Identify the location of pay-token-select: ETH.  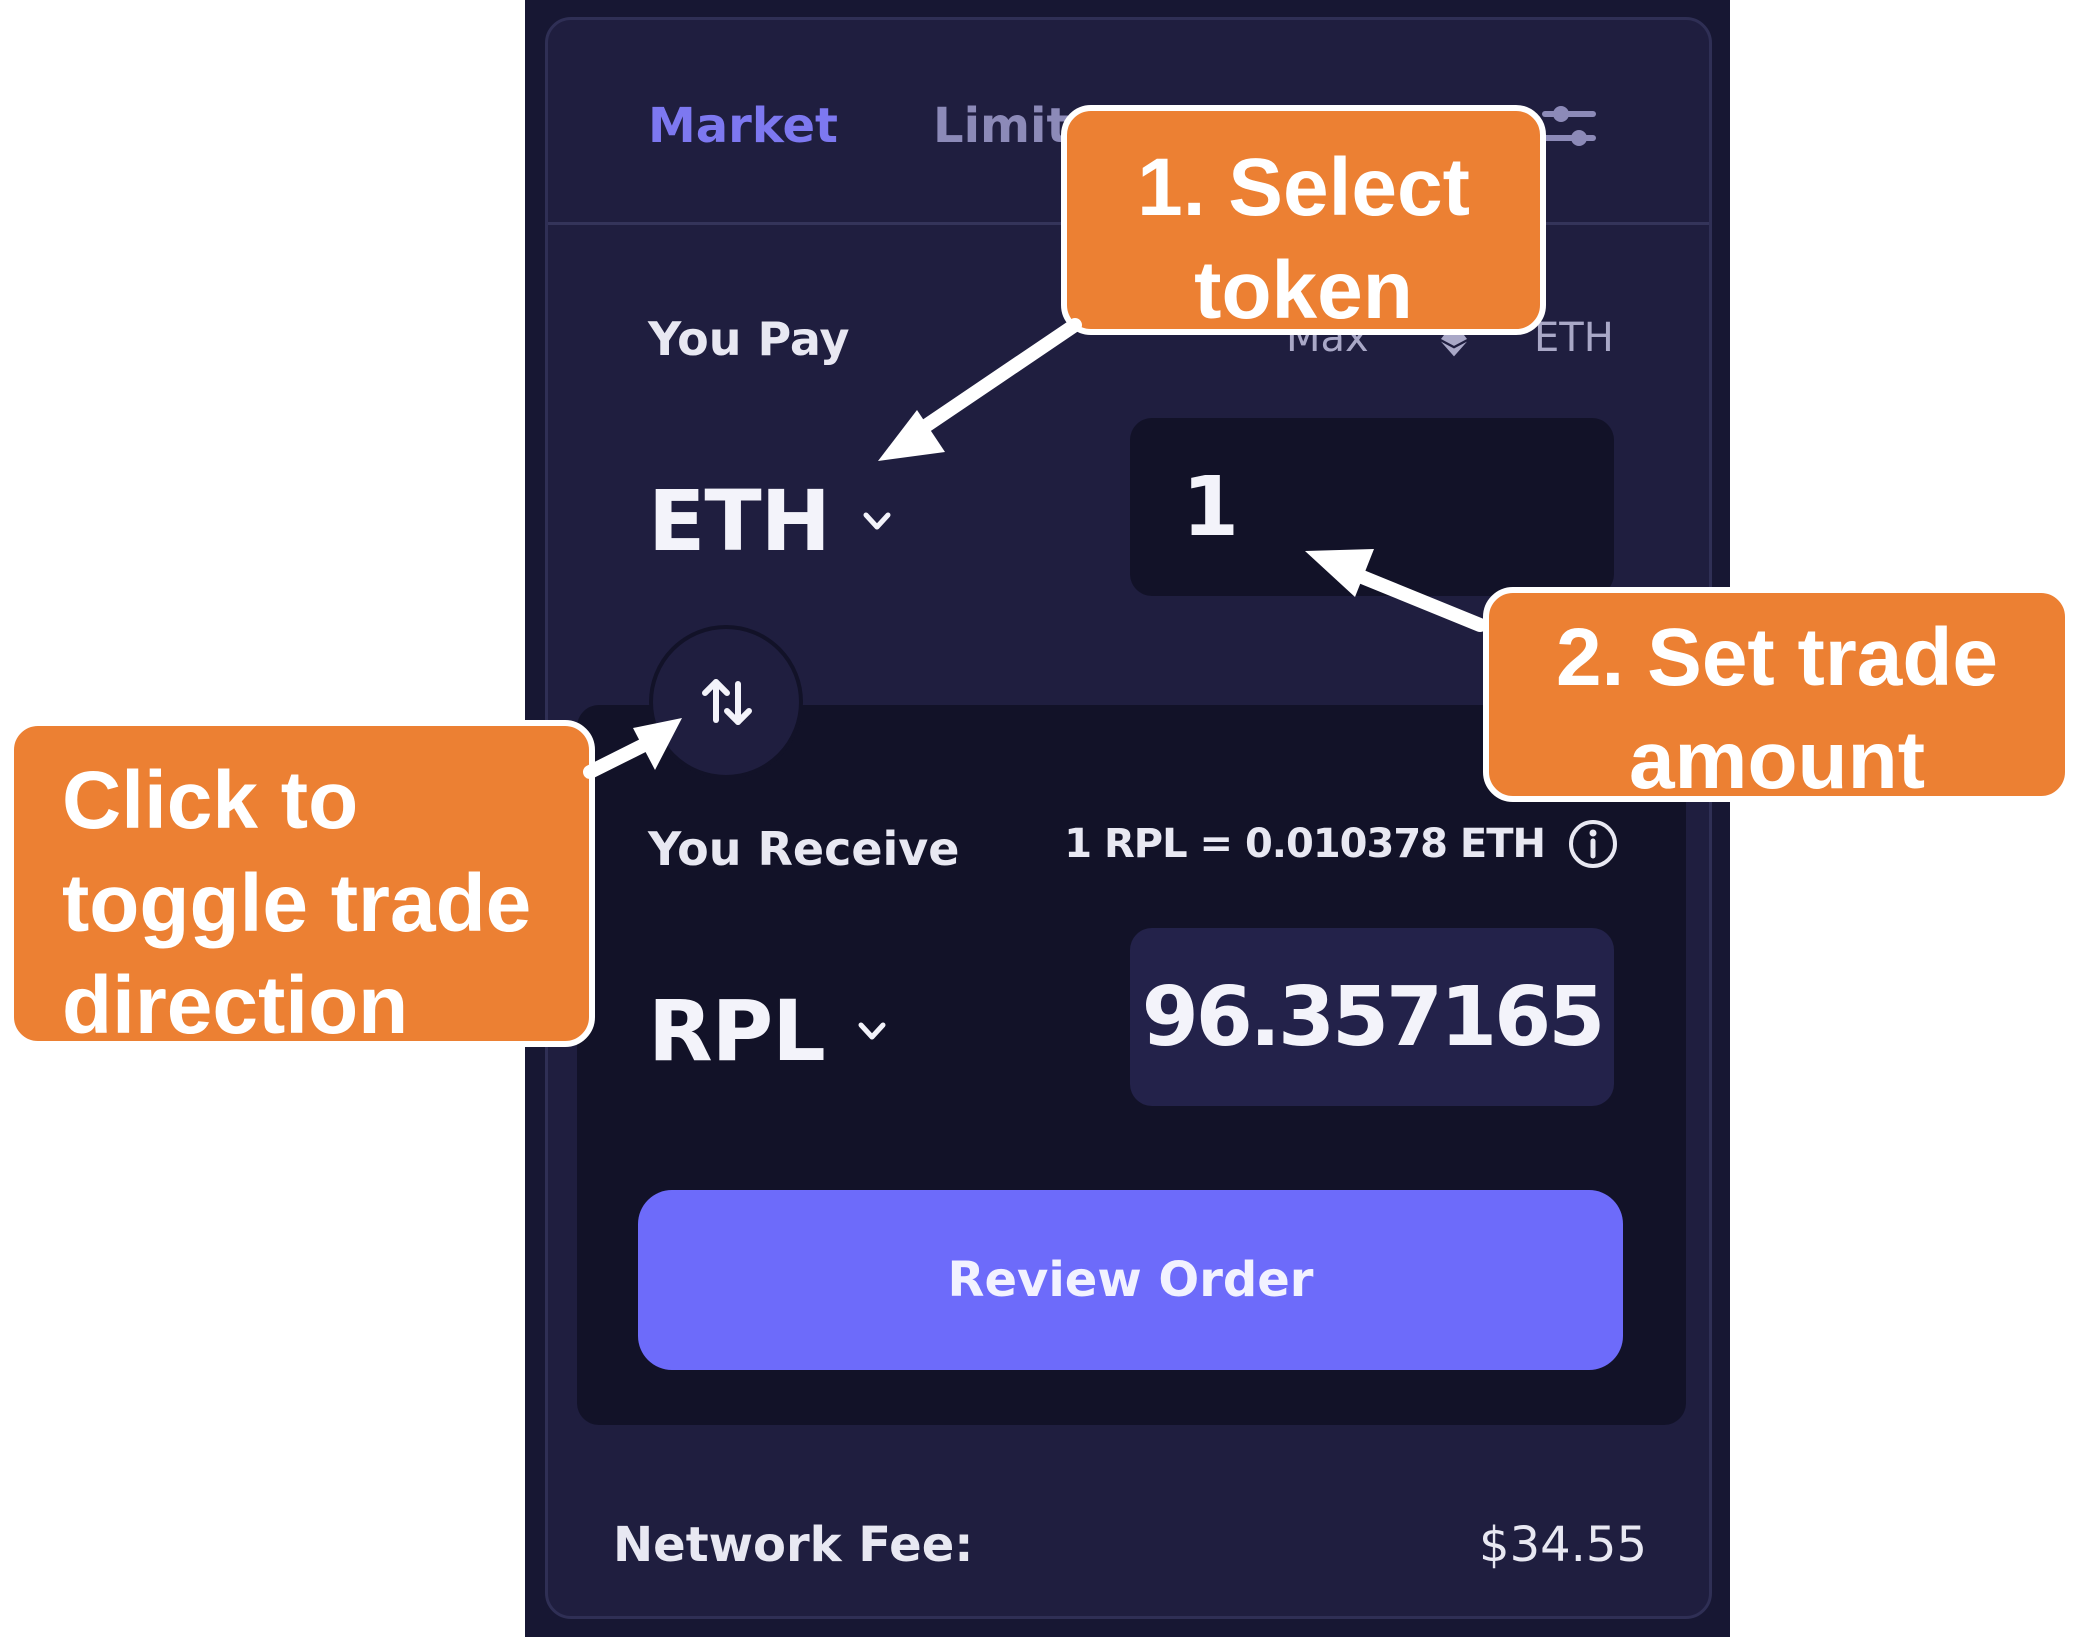
(771, 521).